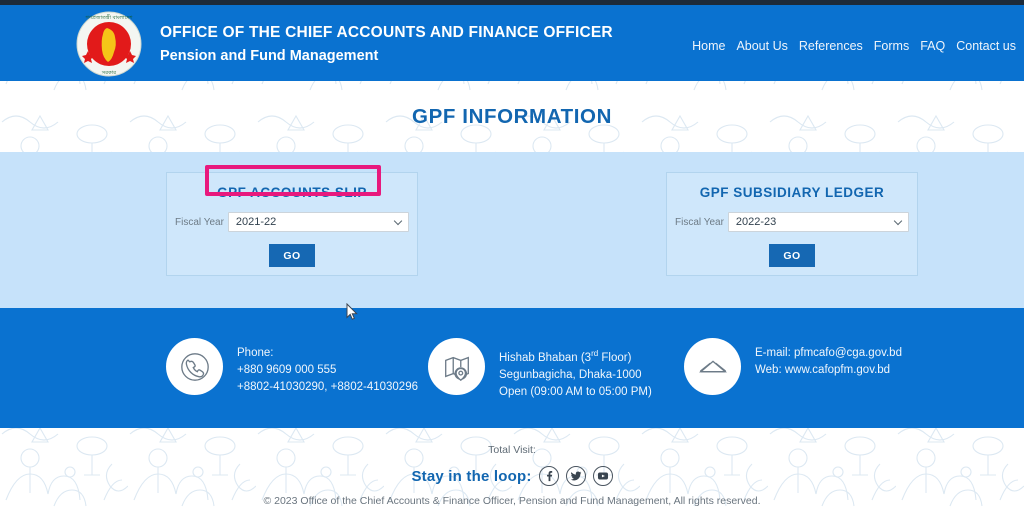  Describe the element at coordinates (891, 46) in the screenshot. I see `nav-item-forms: Forms` at that location.